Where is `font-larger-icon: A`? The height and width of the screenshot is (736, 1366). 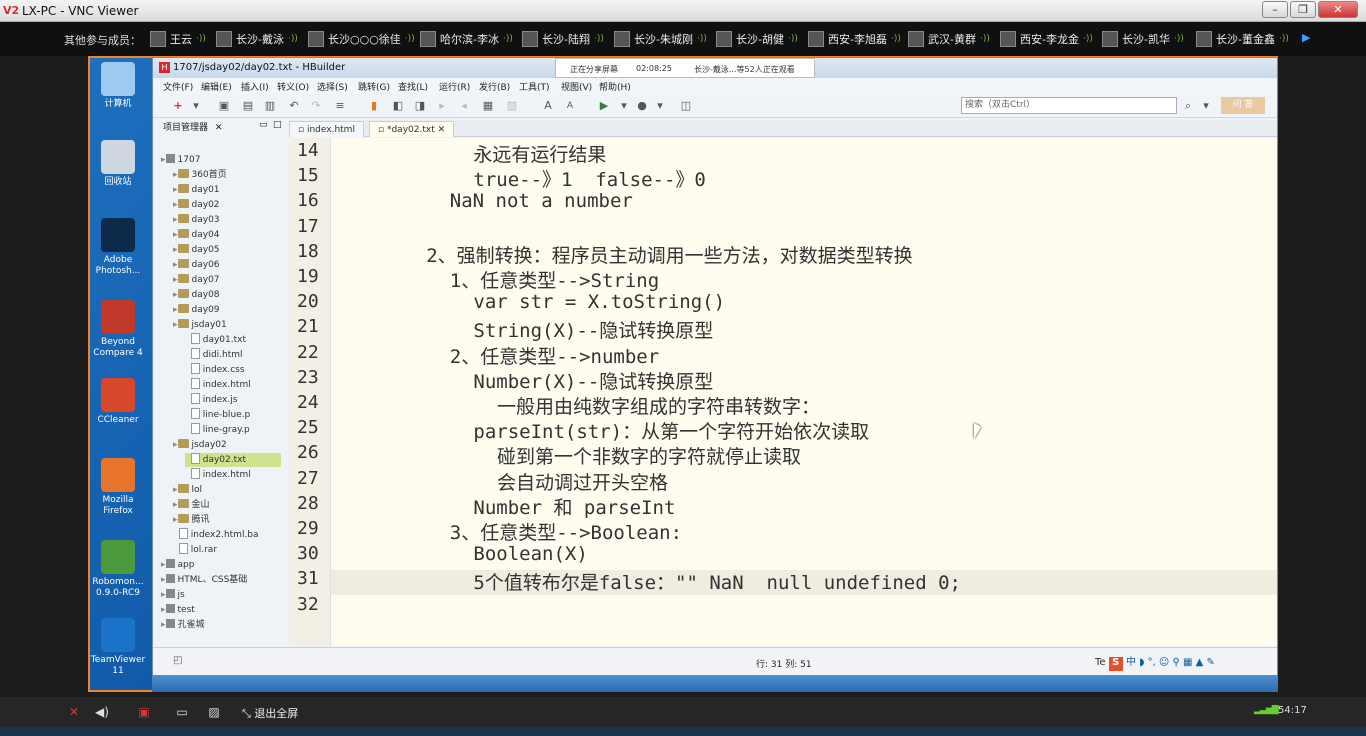 font-larger-icon: A is located at coordinates (548, 106).